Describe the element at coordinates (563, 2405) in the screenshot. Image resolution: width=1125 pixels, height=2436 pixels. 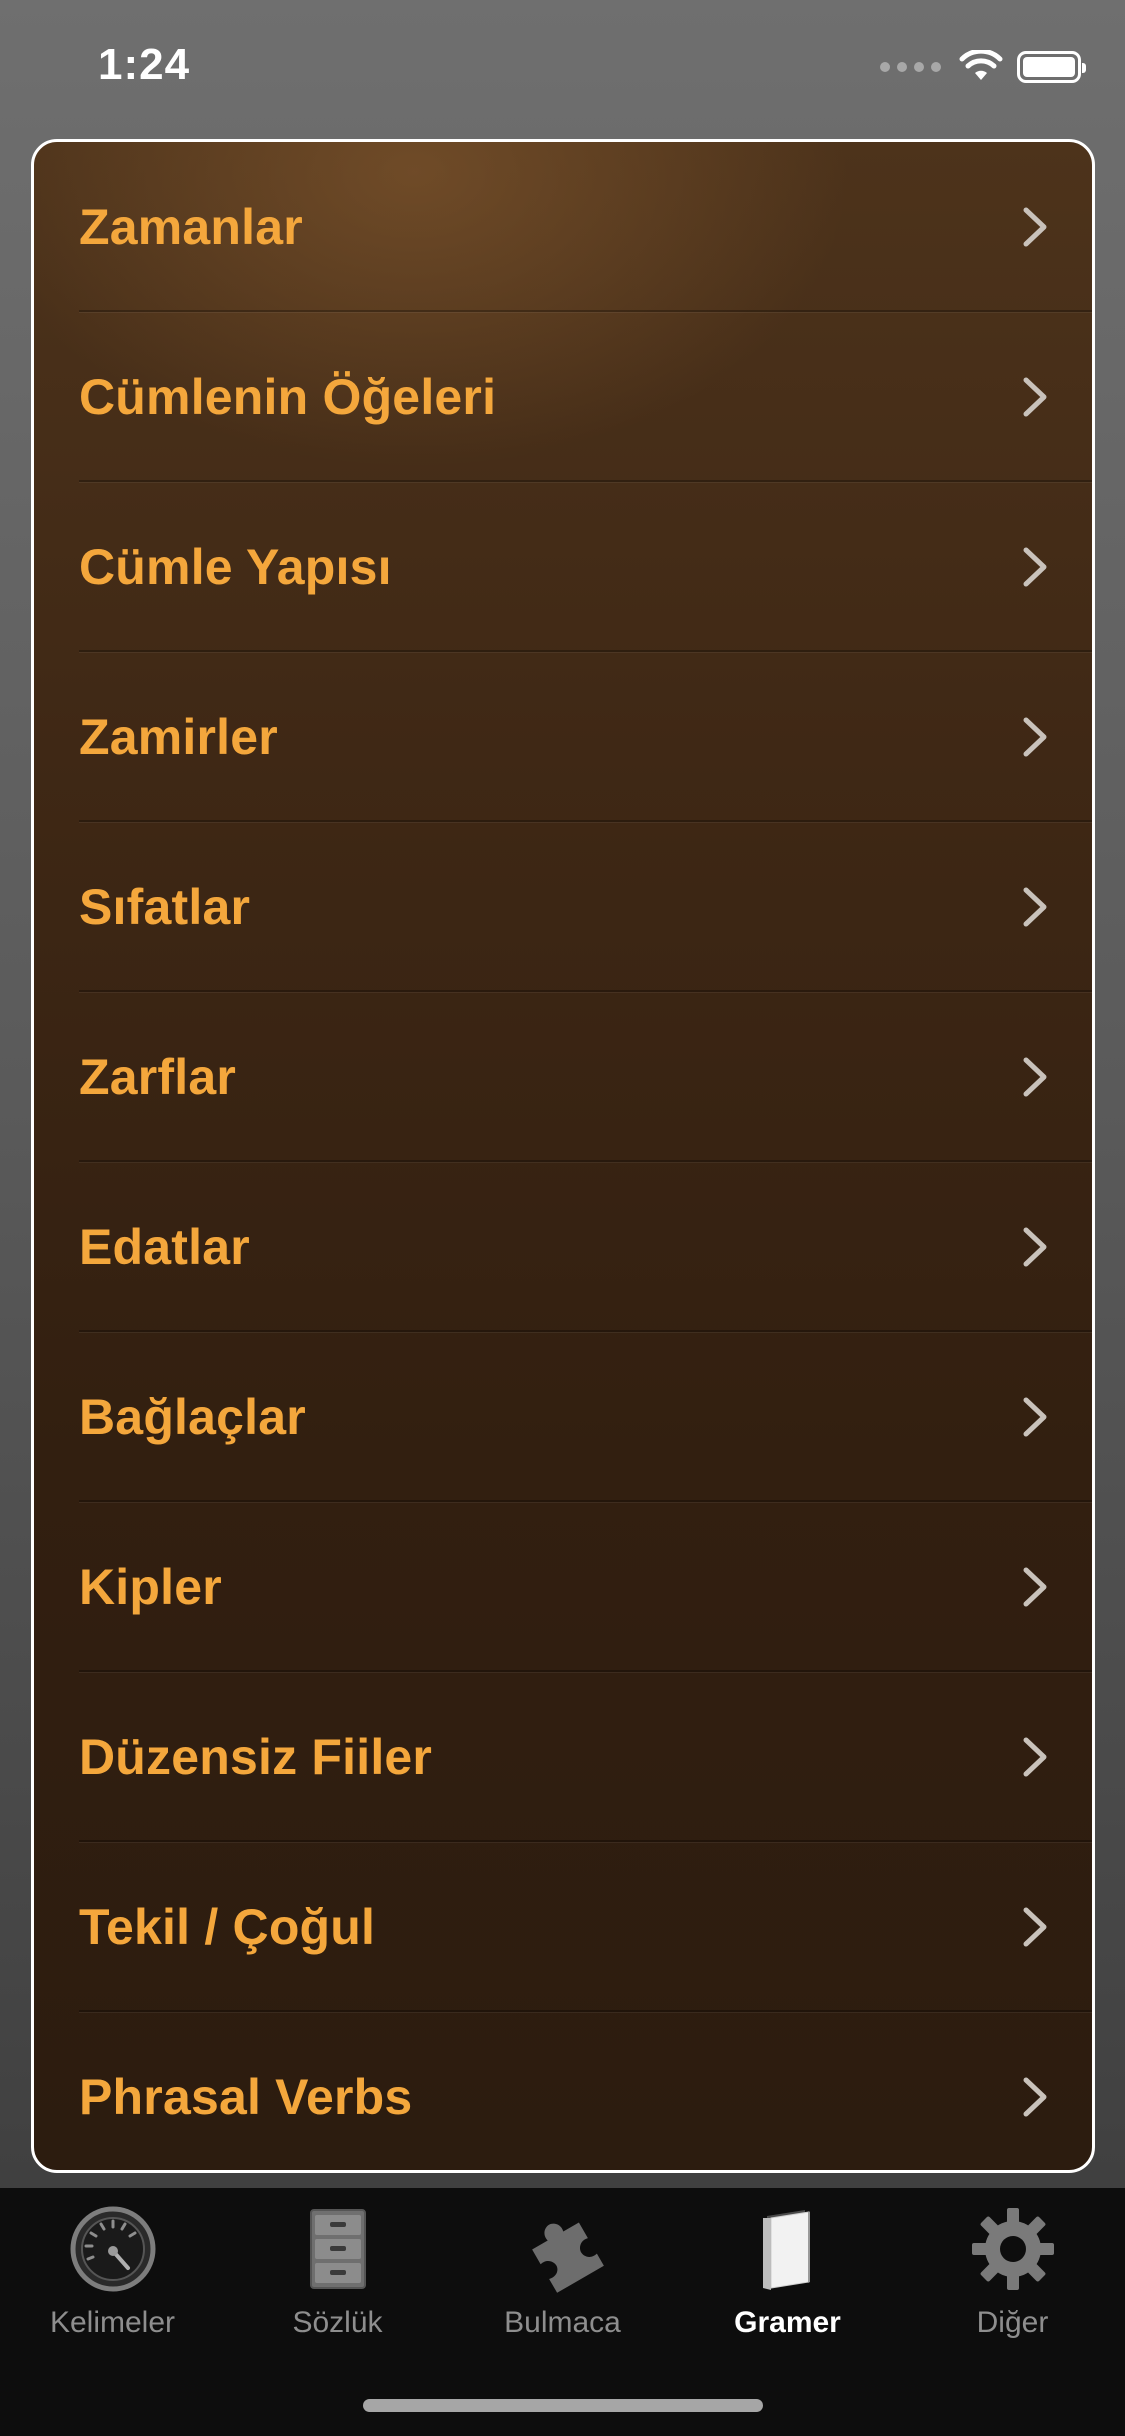
I see `home-indicator` at that location.